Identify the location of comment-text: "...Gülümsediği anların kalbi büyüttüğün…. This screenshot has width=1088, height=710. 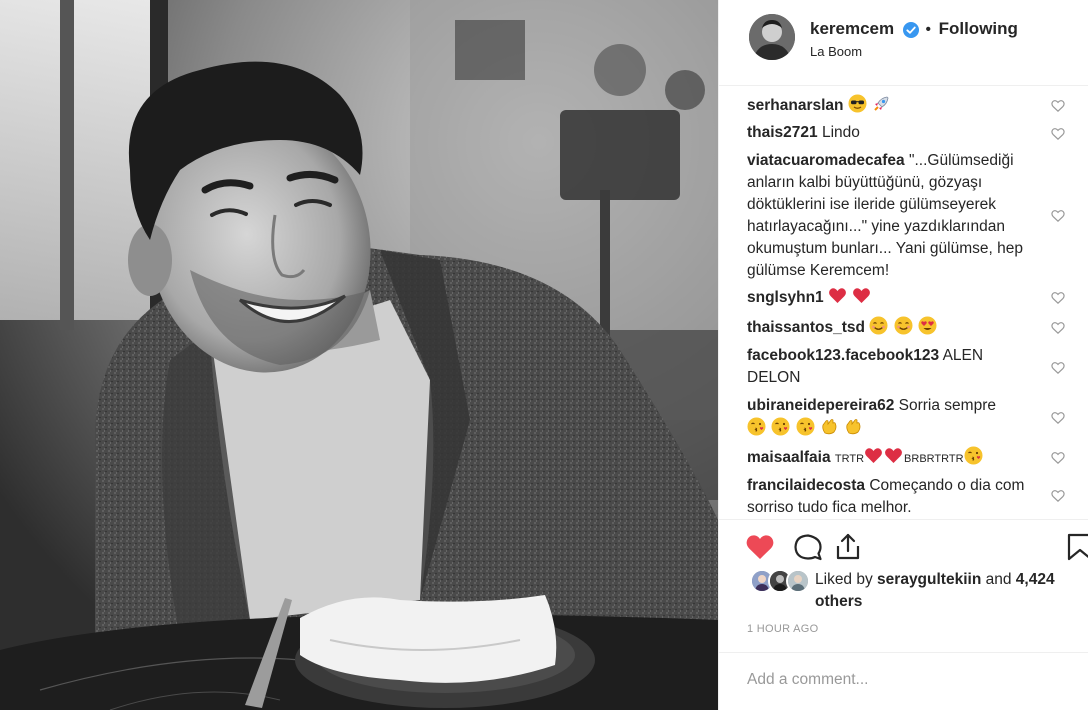
(885, 215).